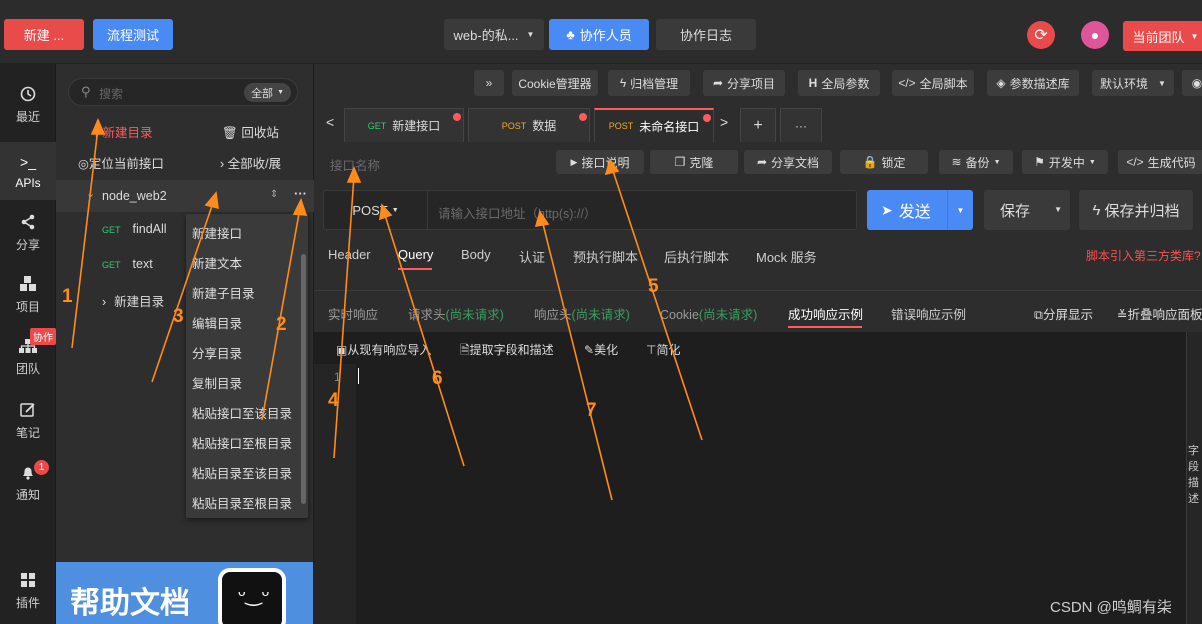 This screenshot has height=624, width=1202. What do you see at coordinates (653, 286) in the screenshot?
I see `annotation-label: 5` at bounding box center [653, 286].